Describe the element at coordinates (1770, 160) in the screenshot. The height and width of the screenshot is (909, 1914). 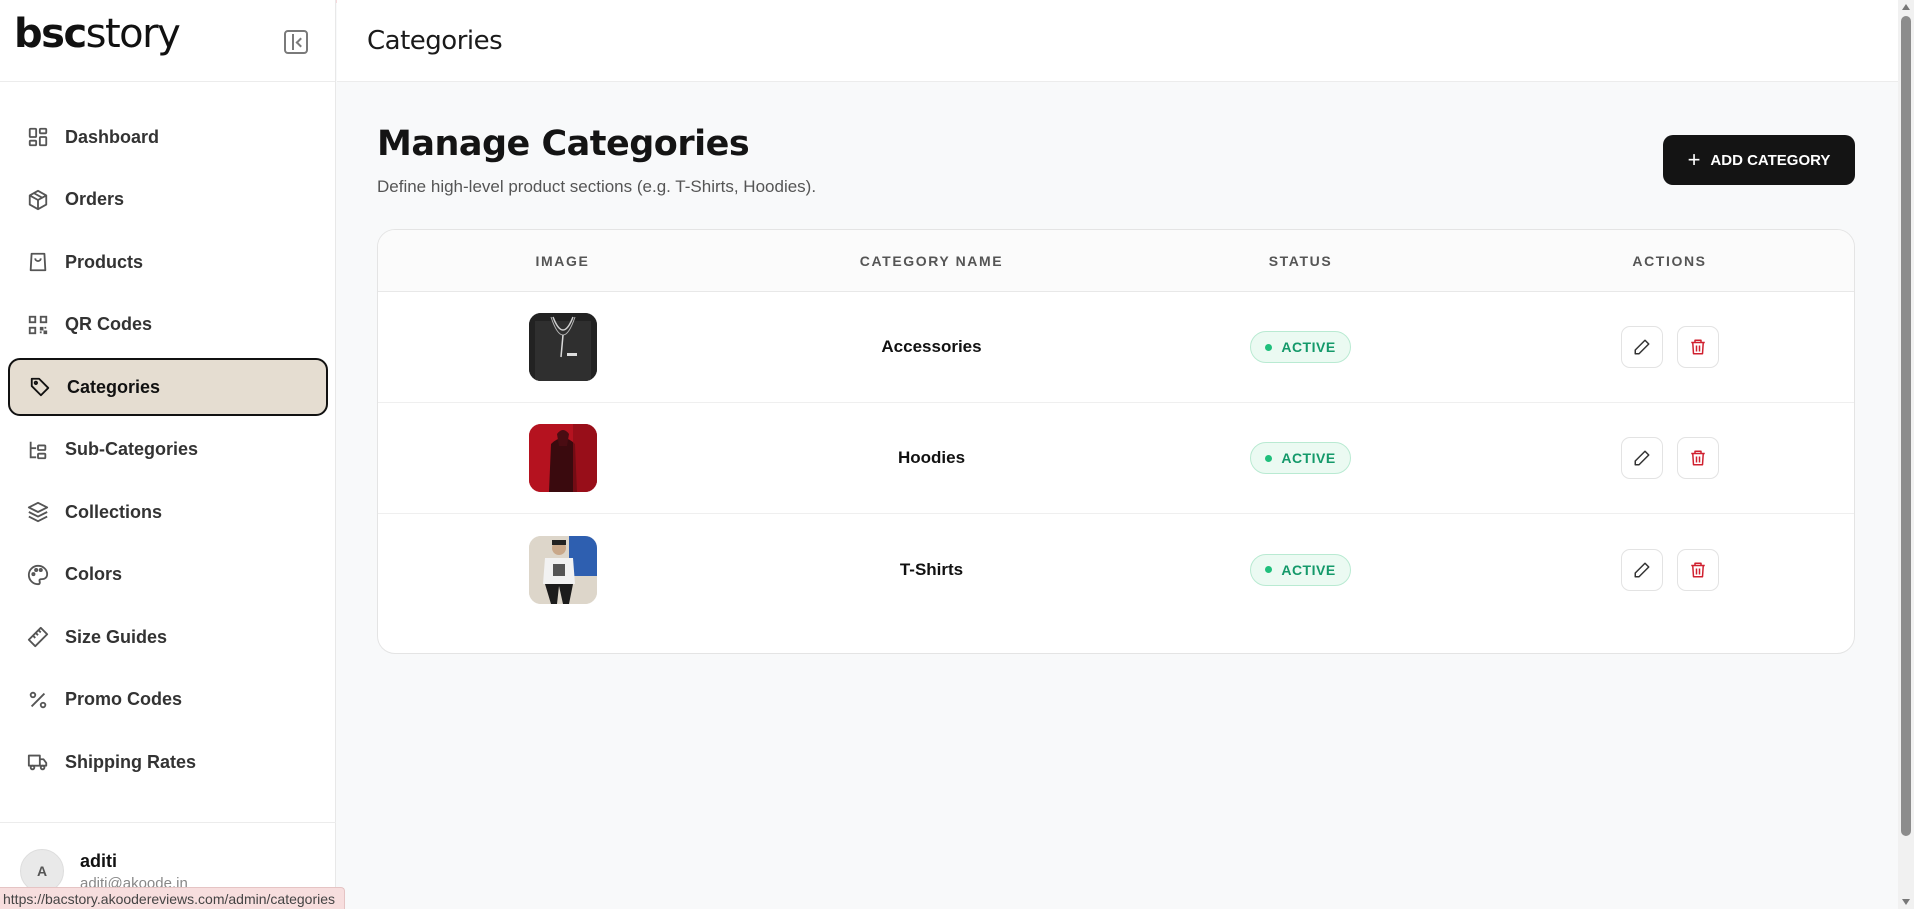
I see `add-category-label: ADD CATEGORY` at that location.